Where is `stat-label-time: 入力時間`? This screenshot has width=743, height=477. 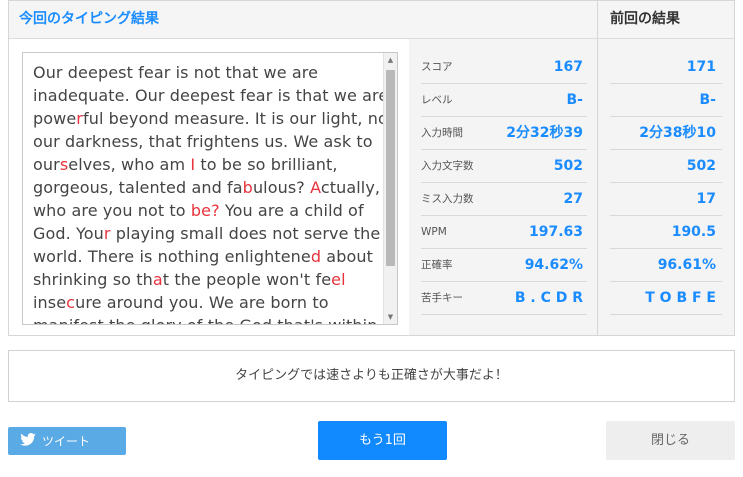
stat-label-time: 入力時間 is located at coordinates (442, 133).